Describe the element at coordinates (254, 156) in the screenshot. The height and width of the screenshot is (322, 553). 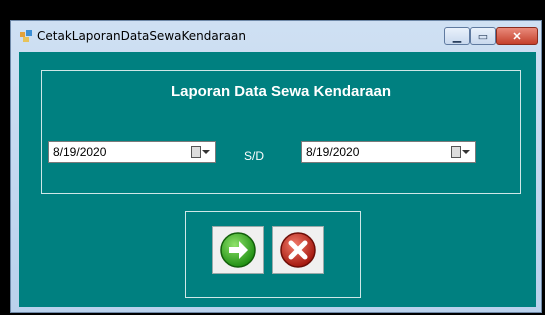
I see `date-range-separator: S/D` at that location.